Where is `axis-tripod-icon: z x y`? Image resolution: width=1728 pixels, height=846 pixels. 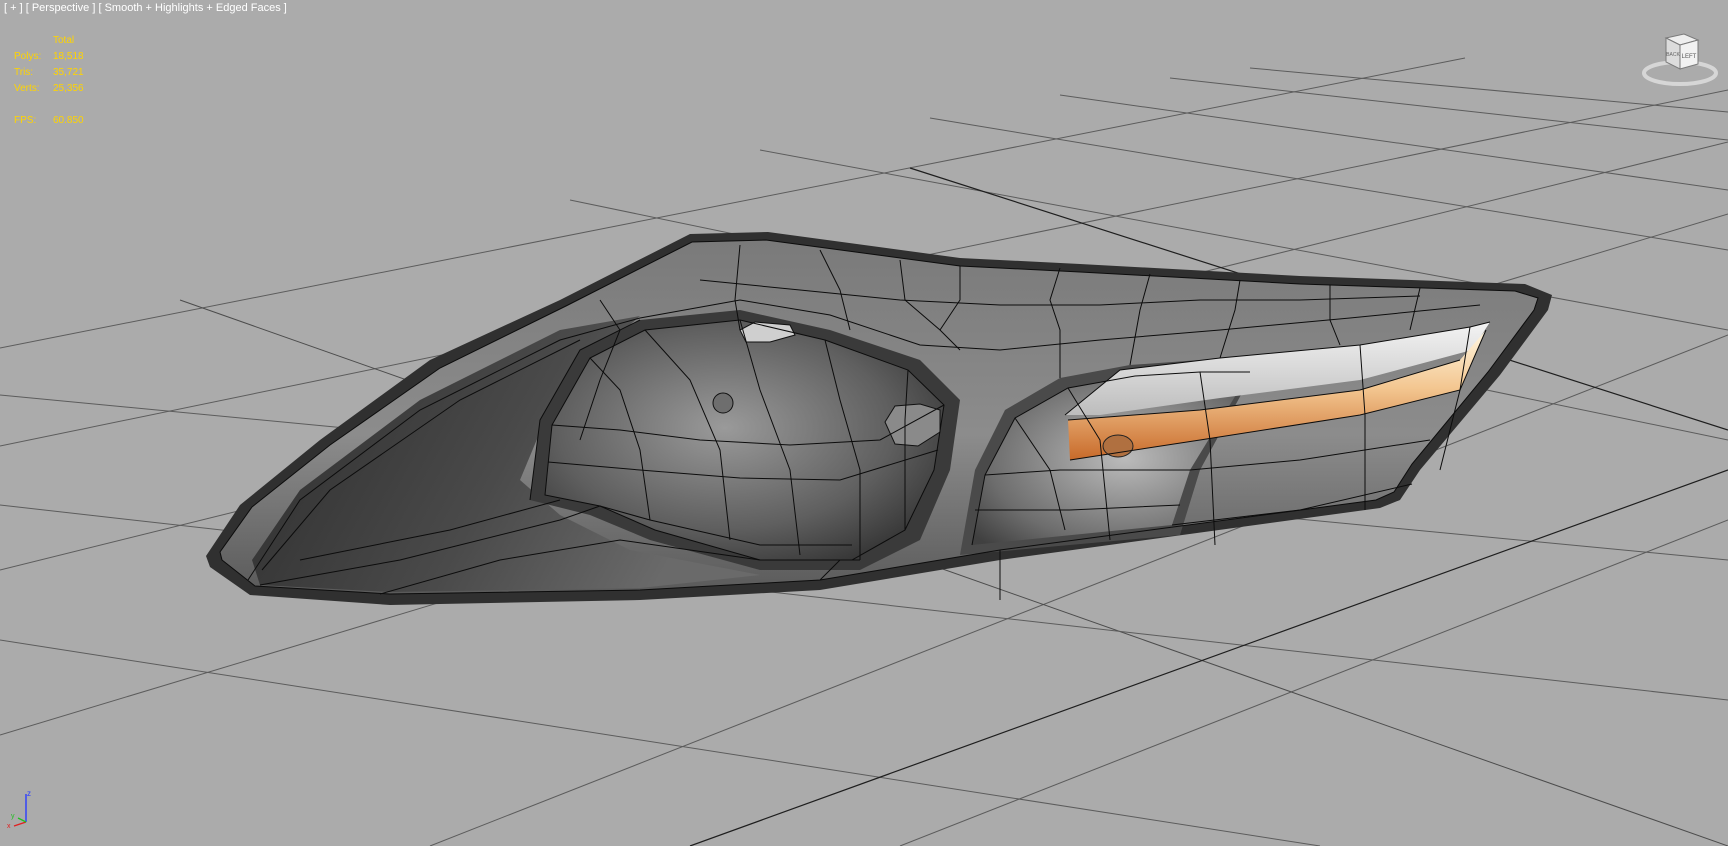 axis-tripod-icon: z x y is located at coordinates (19, 809).